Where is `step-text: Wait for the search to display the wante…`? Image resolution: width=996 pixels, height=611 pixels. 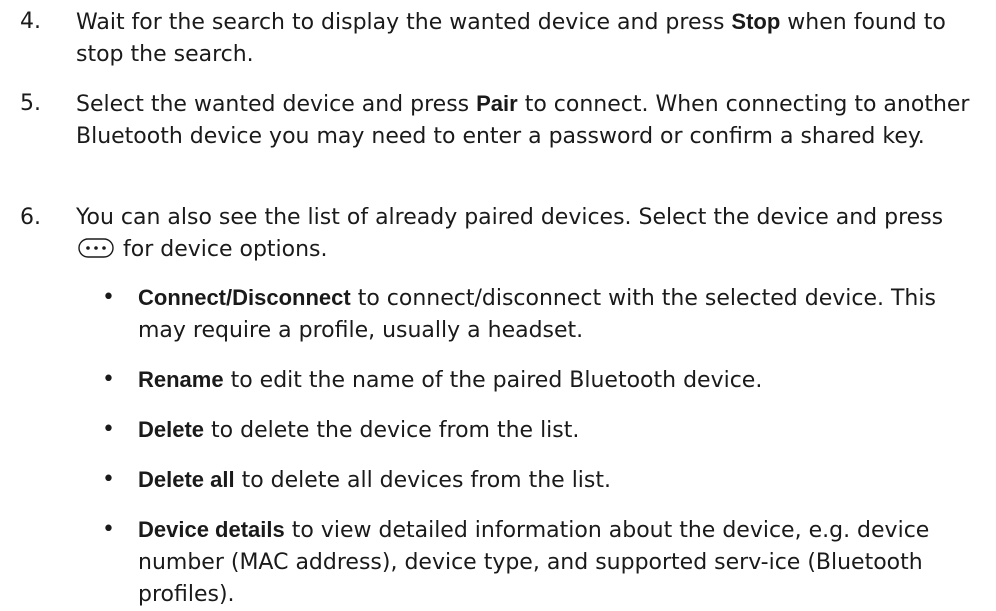 step-text: Wait for the search to display the wante… is located at coordinates (511, 38).